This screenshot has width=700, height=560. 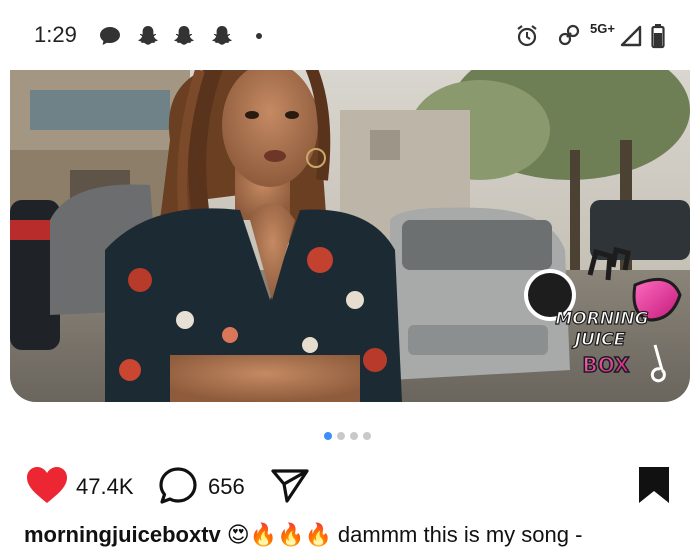 I want to click on alarm-icon, so click(x=527, y=36).